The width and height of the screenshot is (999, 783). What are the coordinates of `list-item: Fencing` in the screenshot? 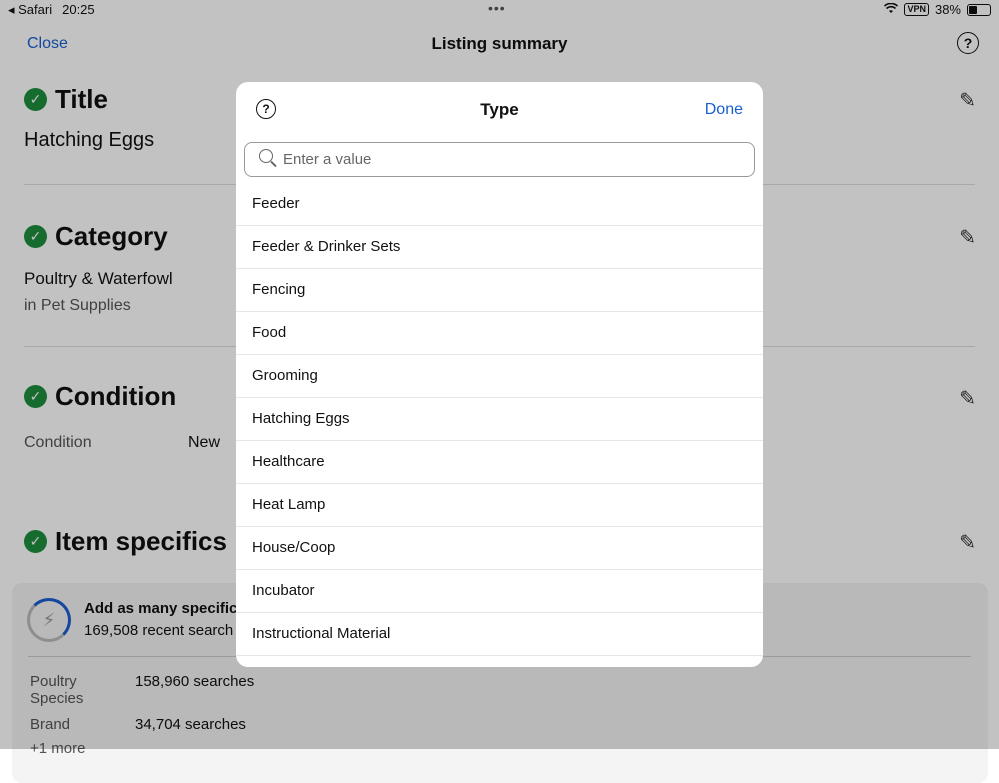 It's located at (499, 290).